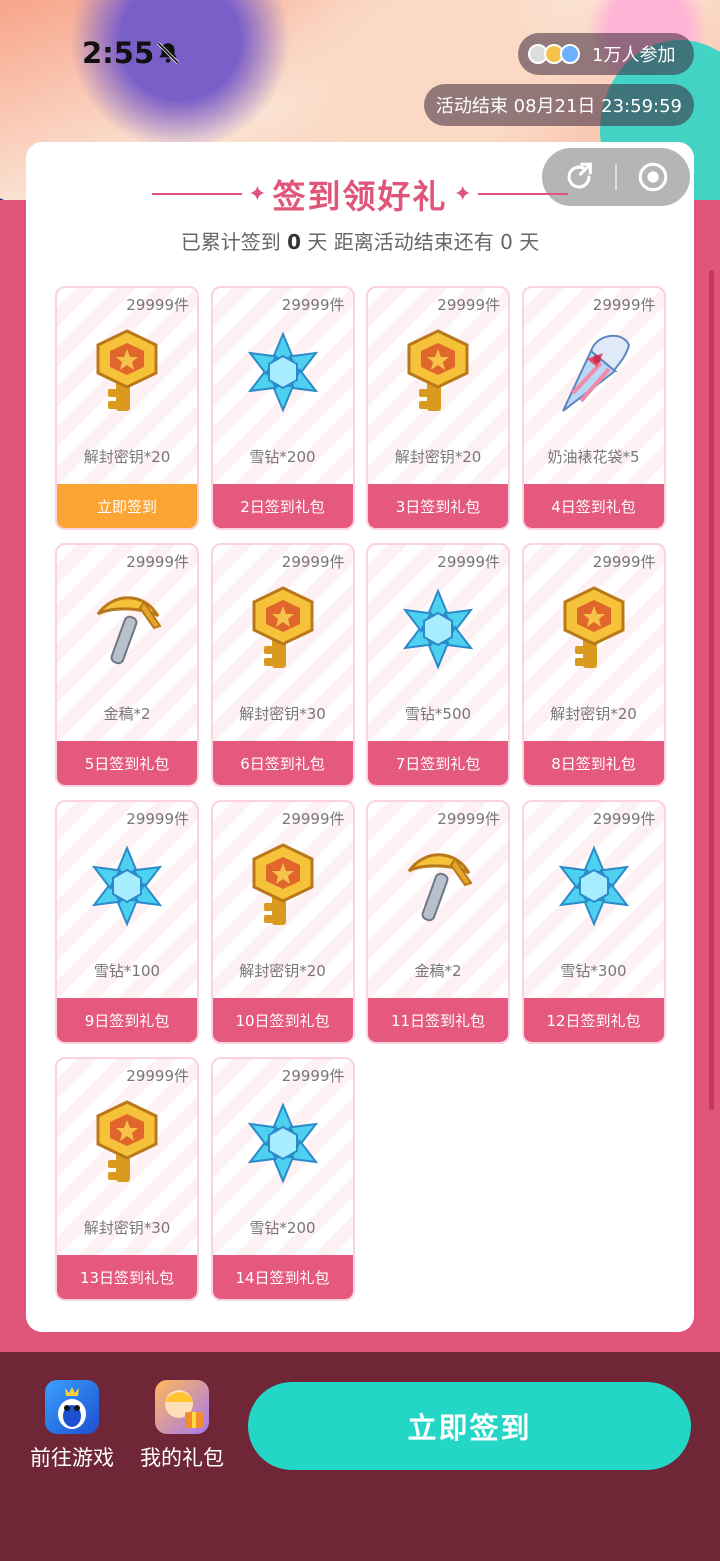 Image resolution: width=720 pixels, height=1561 pixels. Describe the element at coordinates (438, 1020) in the screenshot. I see `day-gift-button: 11日签到礼包` at that location.